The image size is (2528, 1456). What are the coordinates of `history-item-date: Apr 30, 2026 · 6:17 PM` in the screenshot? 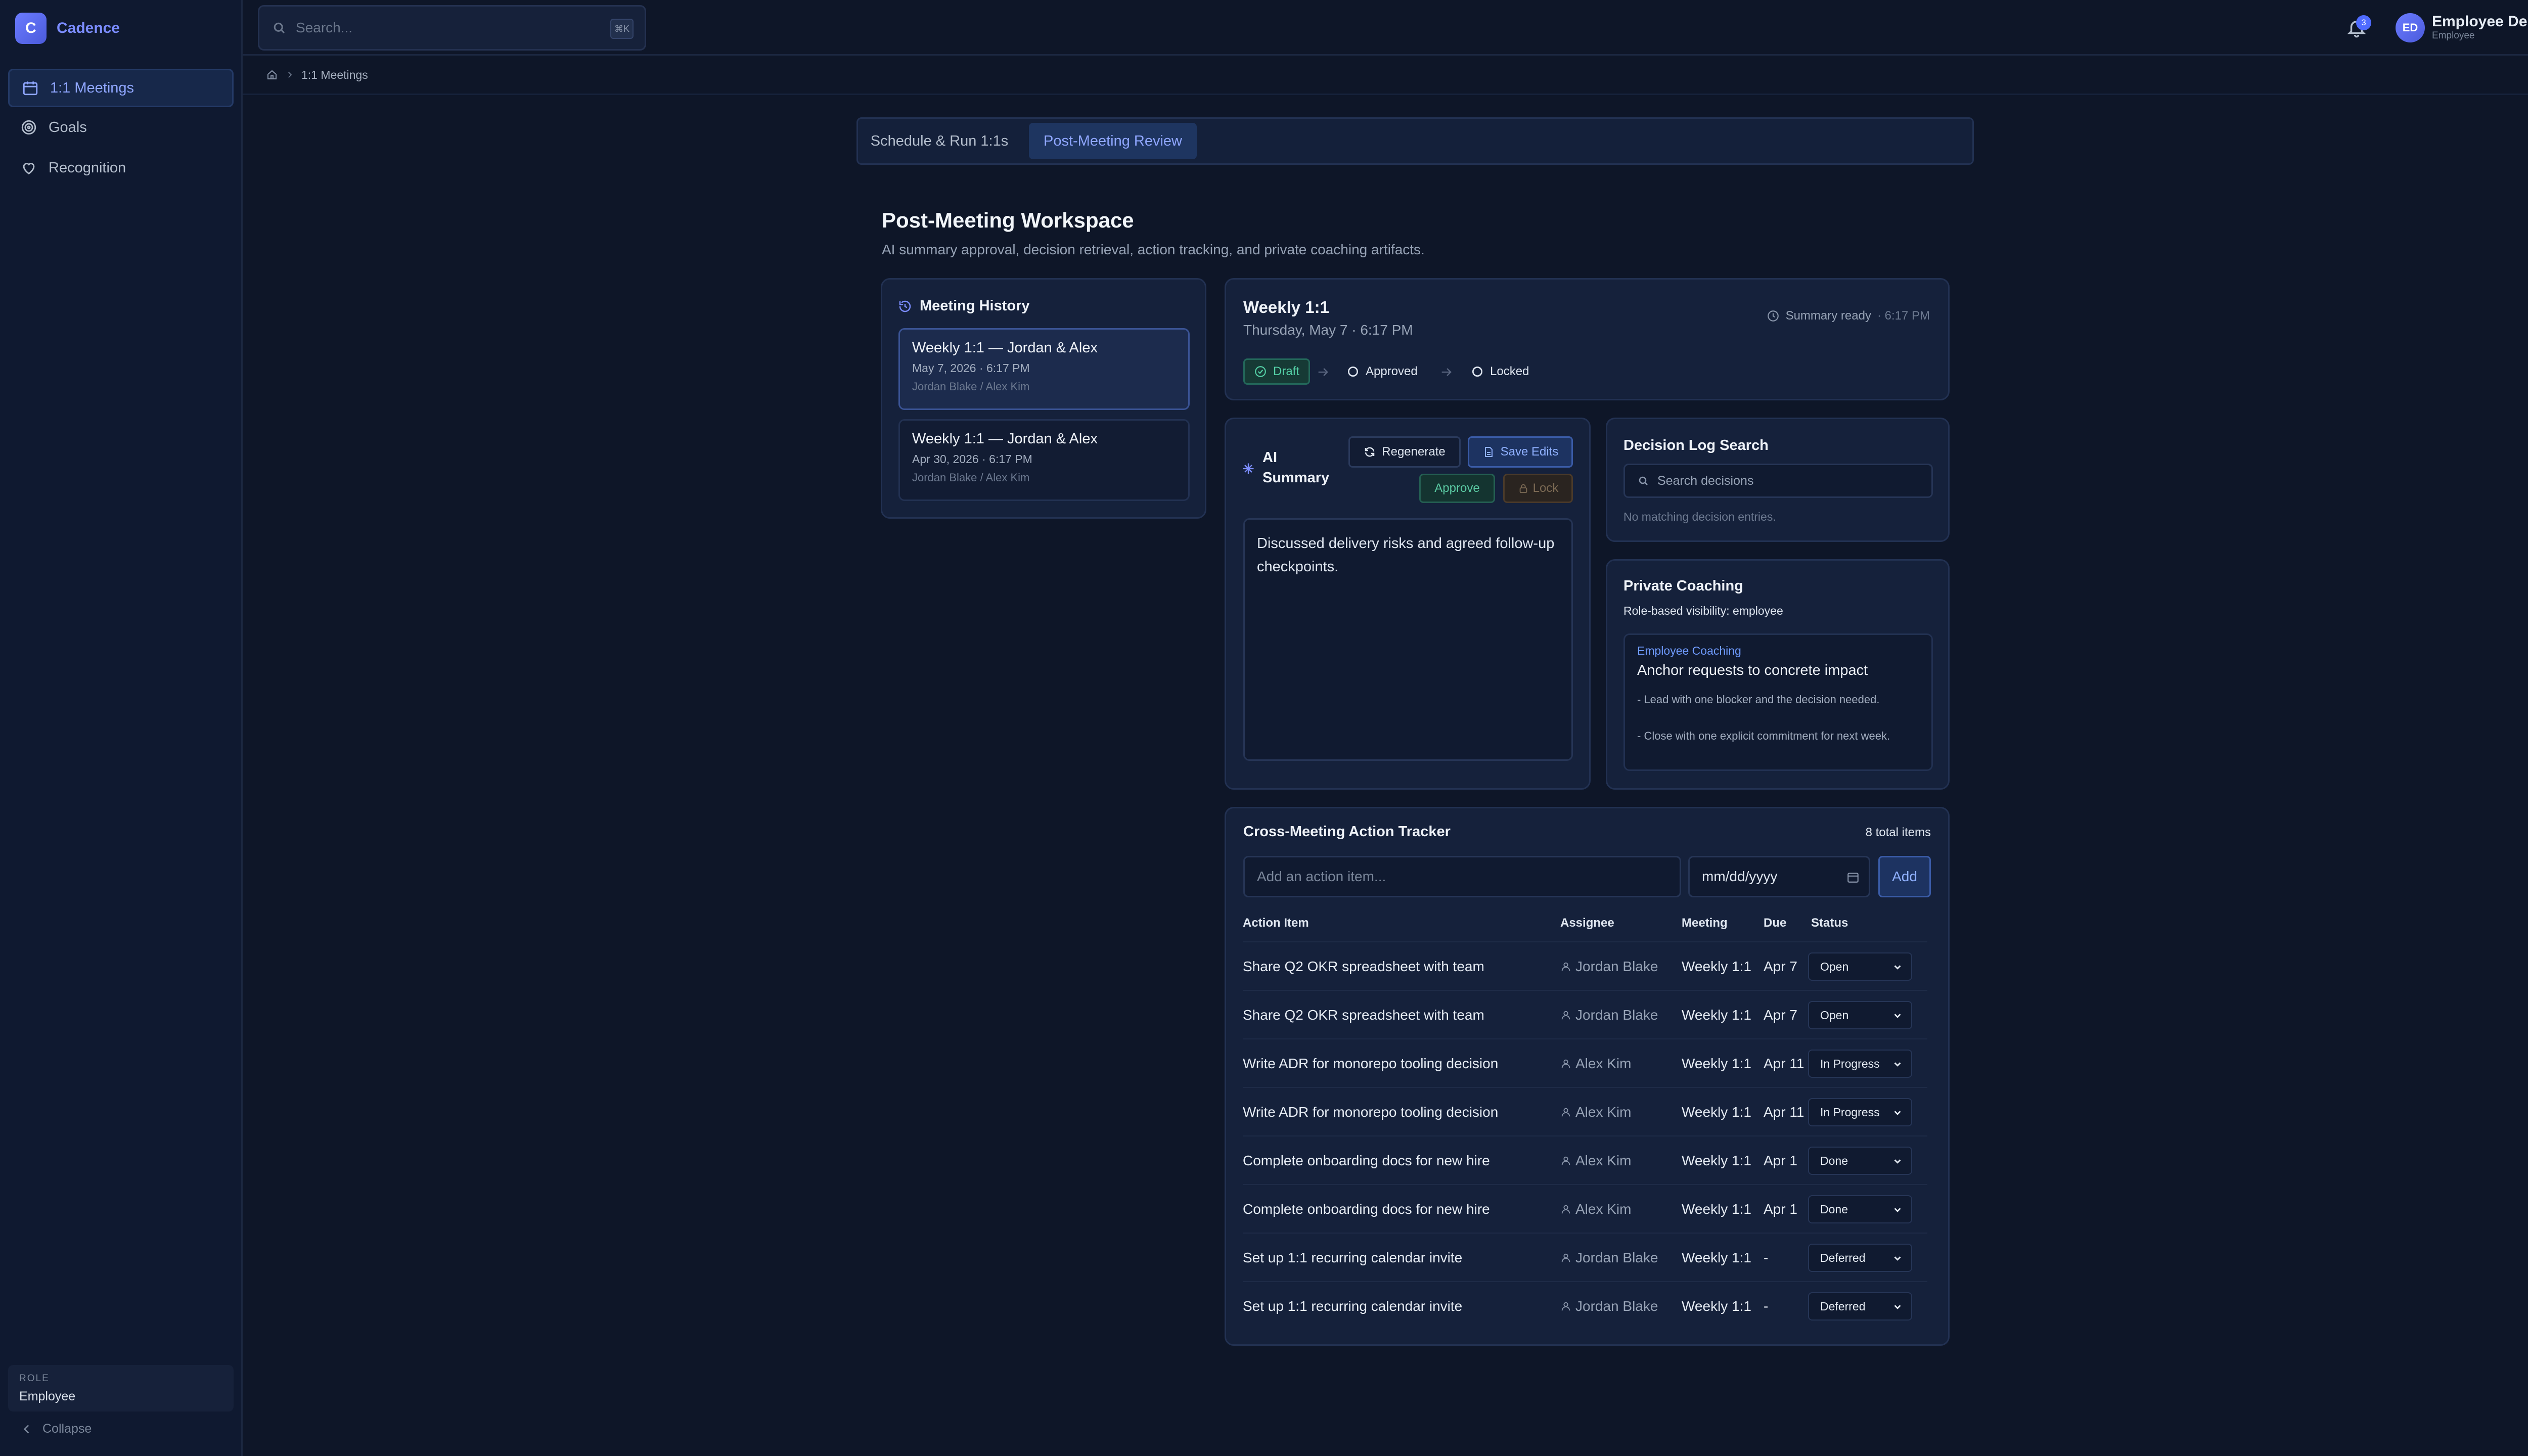 It's located at (972, 459).